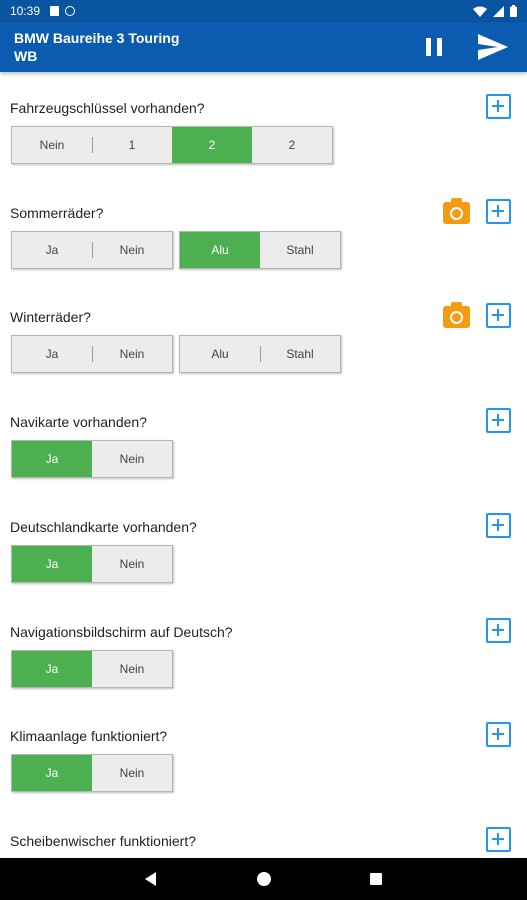  I want to click on battery-icon, so click(513, 11).